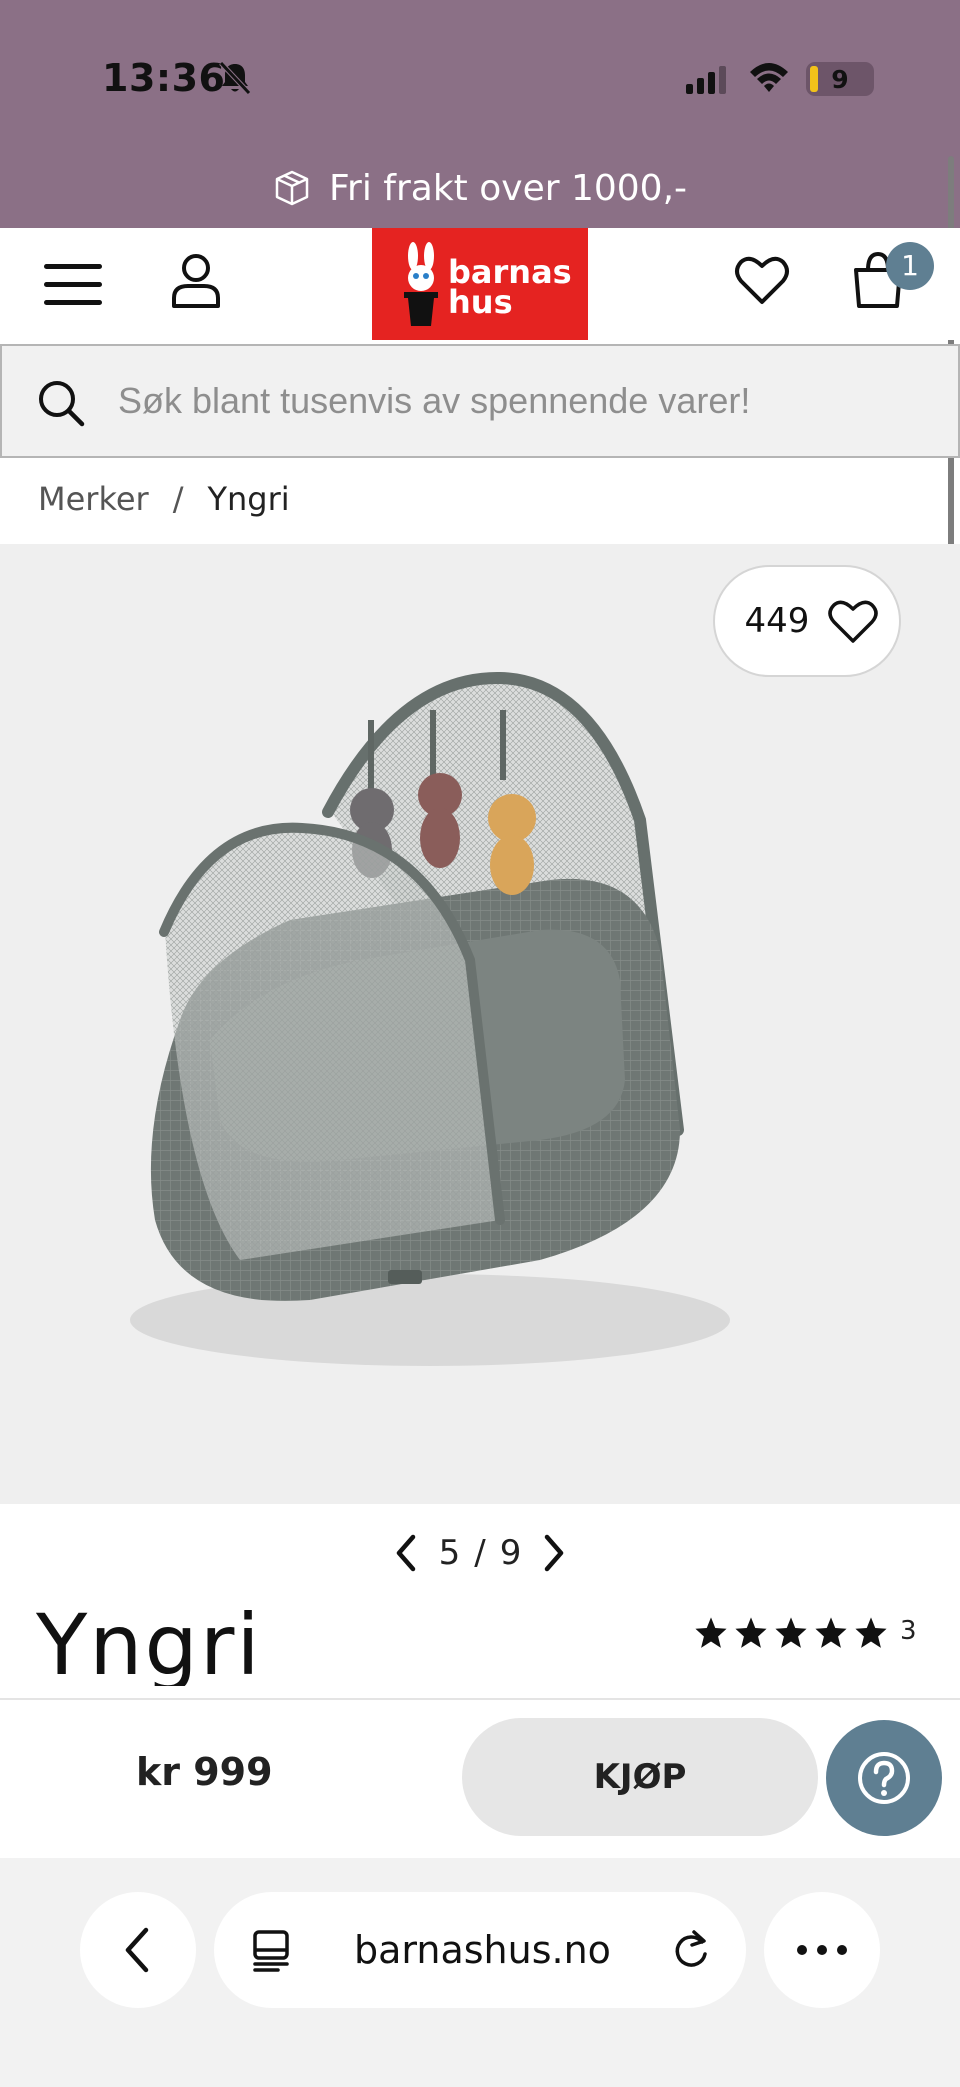  What do you see at coordinates (480, 302) in the screenshot?
I see `logo-text-line2: hus` at bounding box center [480, 302].